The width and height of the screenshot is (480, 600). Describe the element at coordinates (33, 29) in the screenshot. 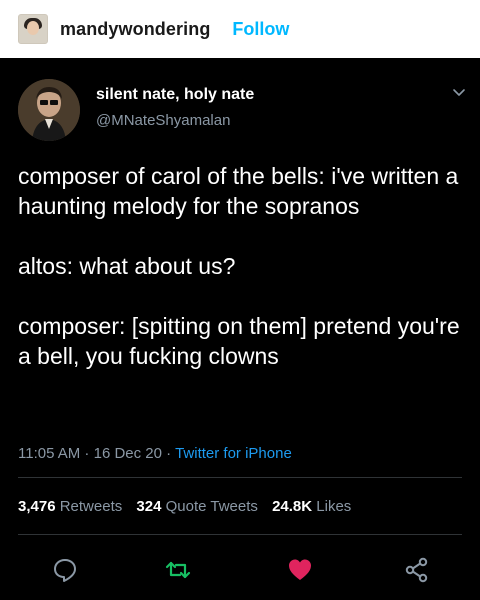

I see `user-avatar` at that location.